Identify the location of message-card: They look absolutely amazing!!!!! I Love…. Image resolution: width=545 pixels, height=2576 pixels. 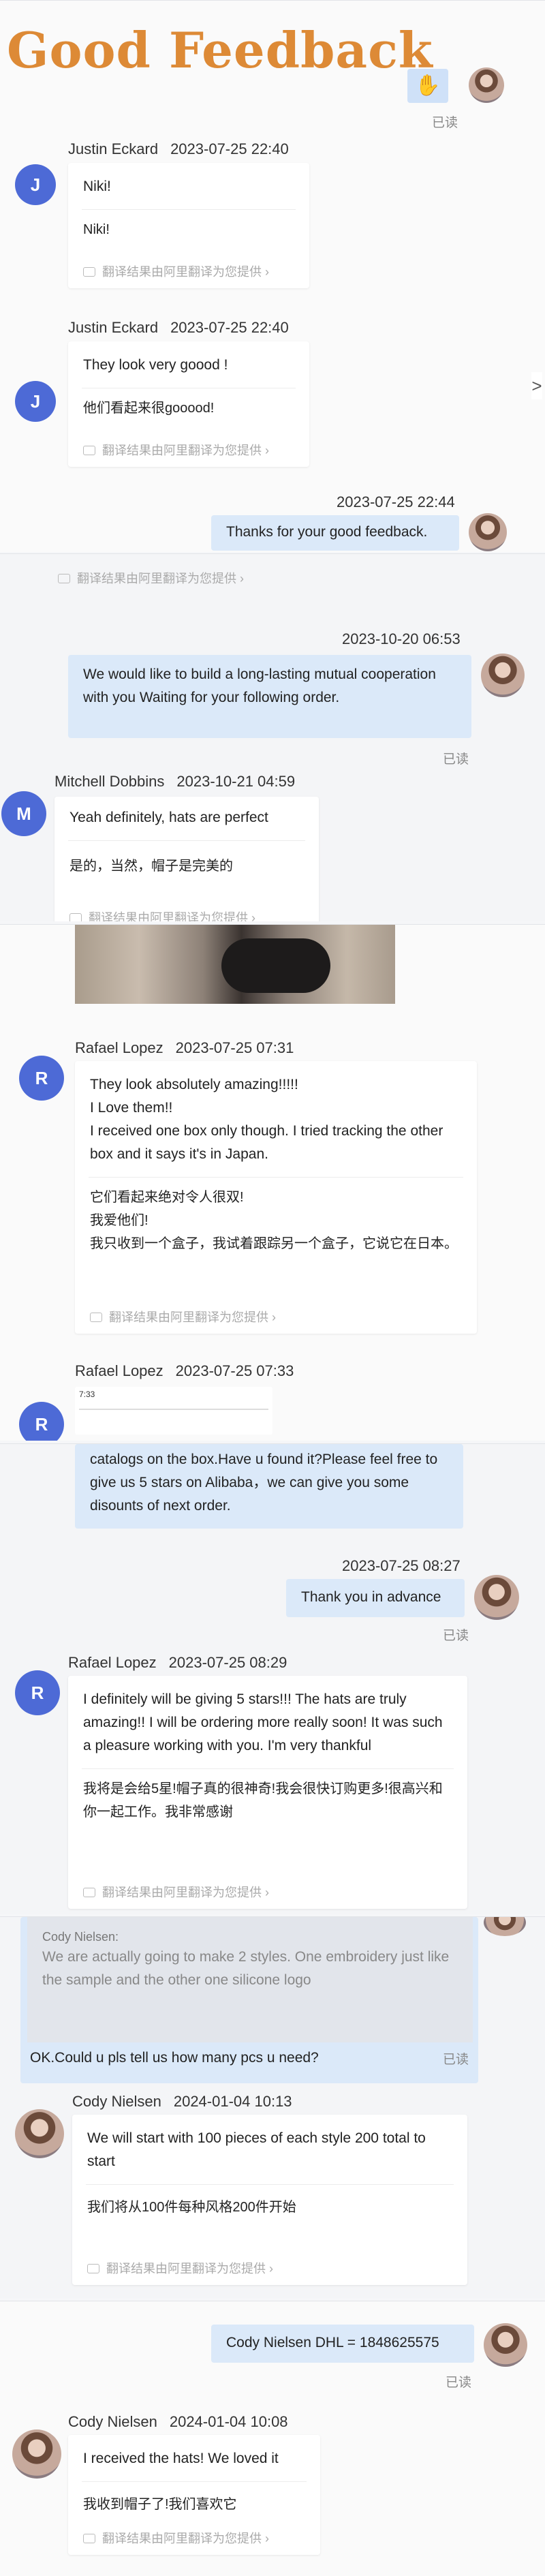
(276, 1197).